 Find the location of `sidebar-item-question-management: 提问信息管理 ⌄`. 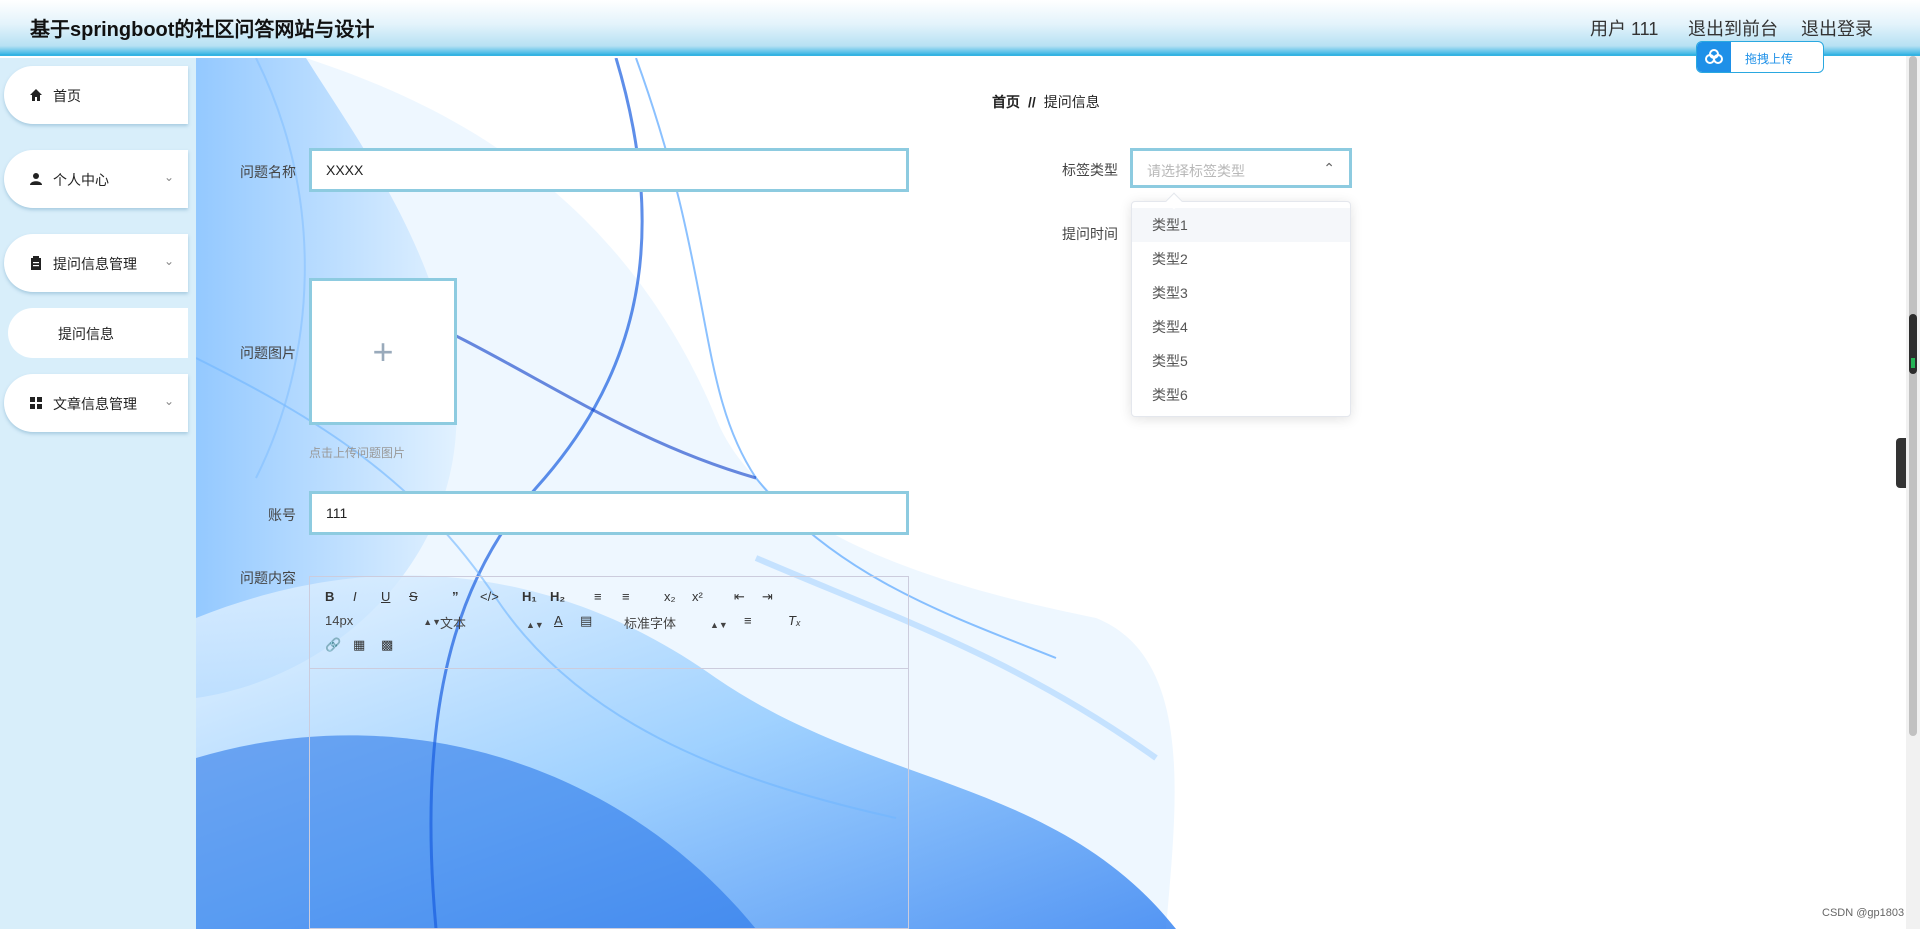

sidebar-item-question-management: 提问信息管理 ⌄ is located at coordinates (96, 263).